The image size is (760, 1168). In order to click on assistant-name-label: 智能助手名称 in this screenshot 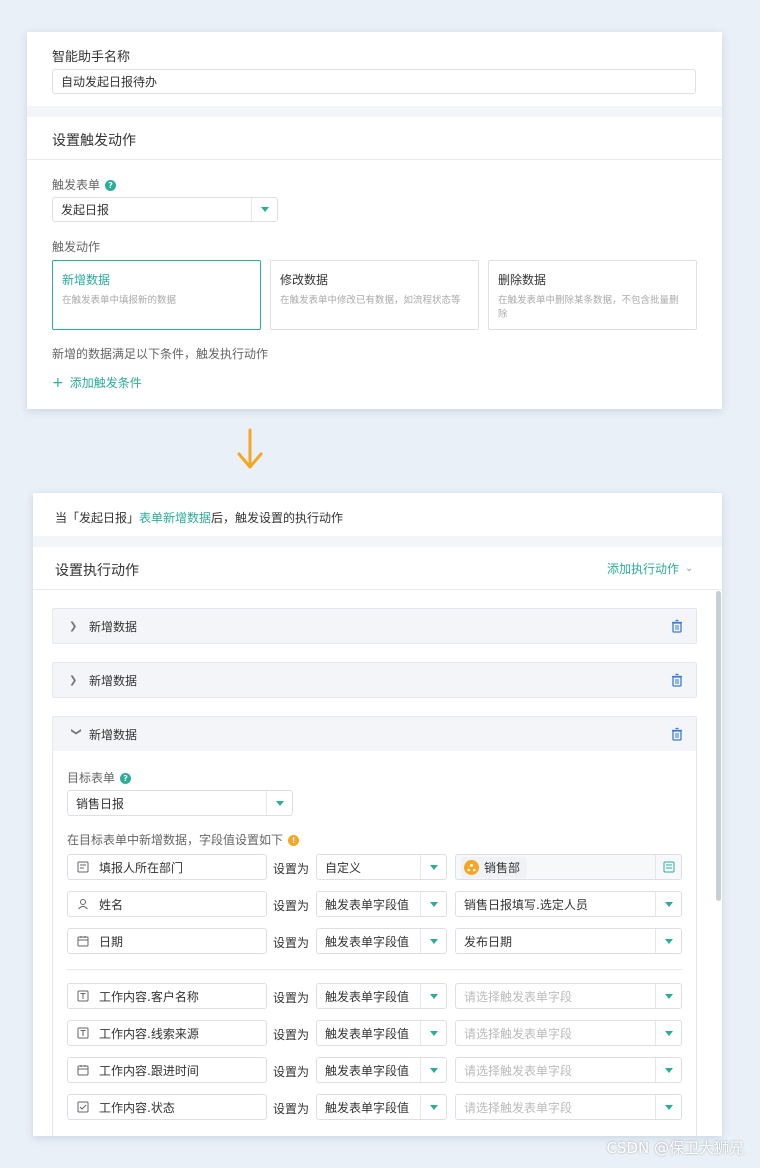, I will do `click(91, 57)`.